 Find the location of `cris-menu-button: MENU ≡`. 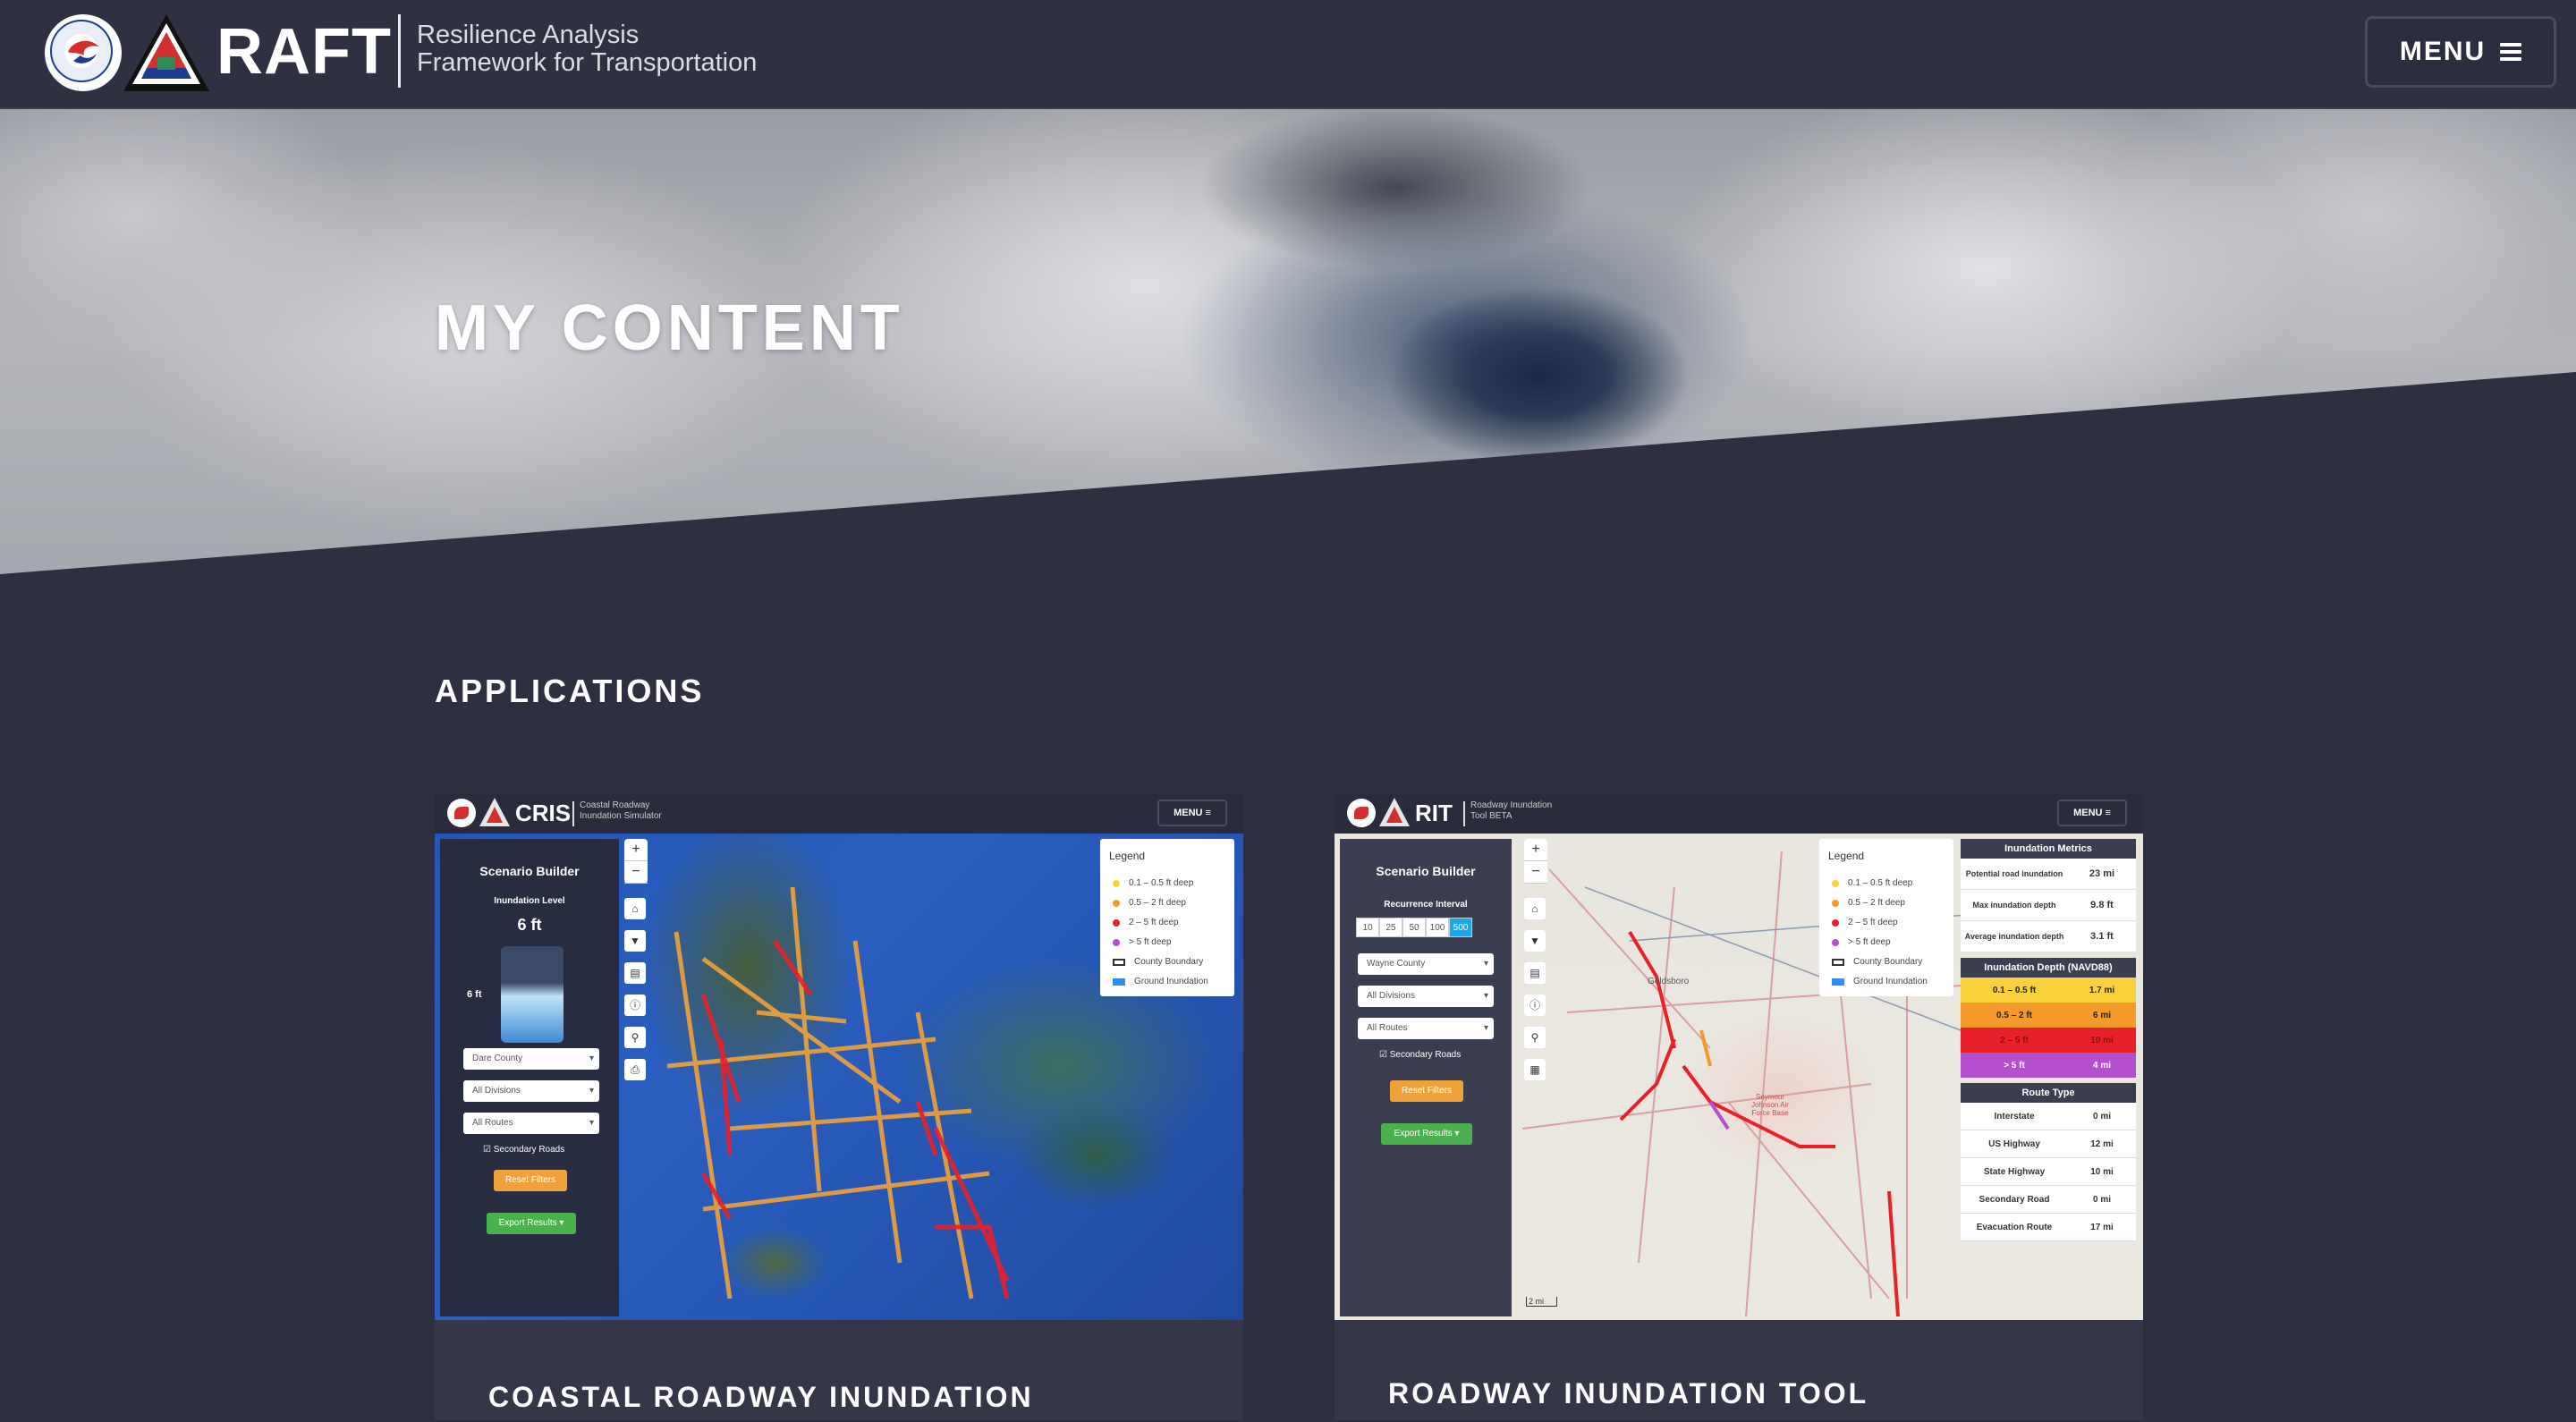

cris-menu-button: MENU ≡ is located at coordinates (1192, 813).